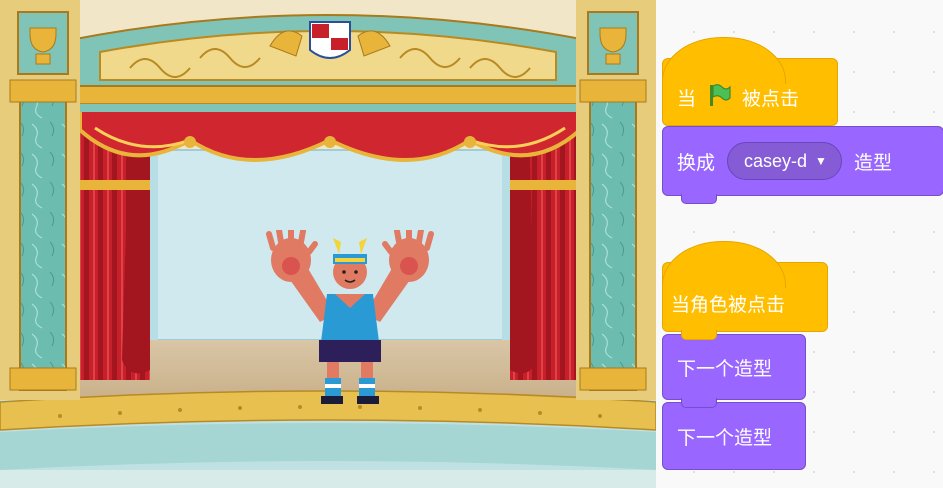 The height and width of the screenshot is (488, 943). What do you see at coordinates (719, 97) in the screenshot?
I see `green-flag-icon` at bounding box center [719, 97].